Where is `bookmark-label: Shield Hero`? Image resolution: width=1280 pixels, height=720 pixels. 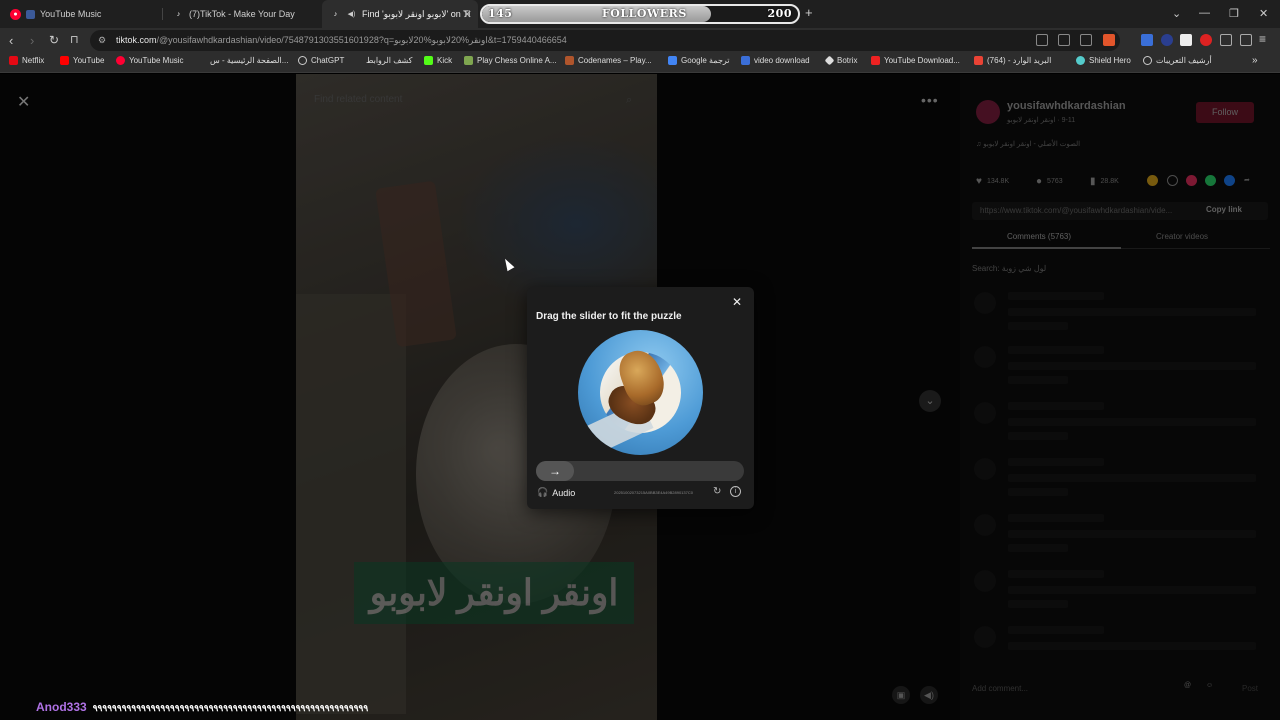
bookmark-label: Shield Hero is located at coordinates (1110, 60).